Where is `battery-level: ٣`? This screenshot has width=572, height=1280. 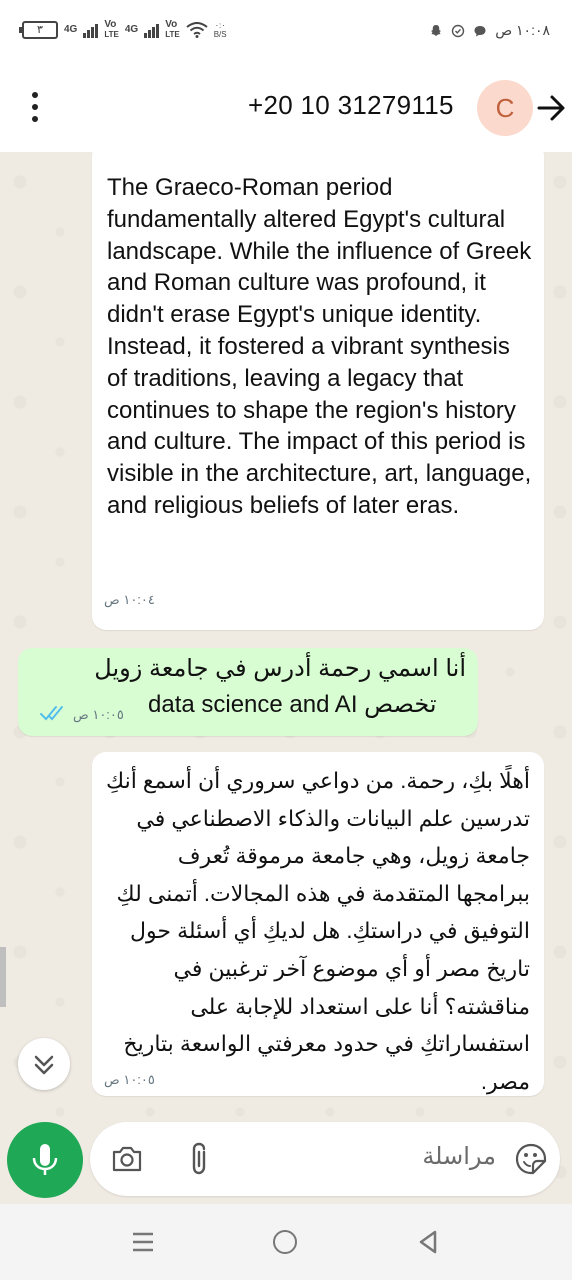
battery-level: ٣ is located at coordinates (40, 30).